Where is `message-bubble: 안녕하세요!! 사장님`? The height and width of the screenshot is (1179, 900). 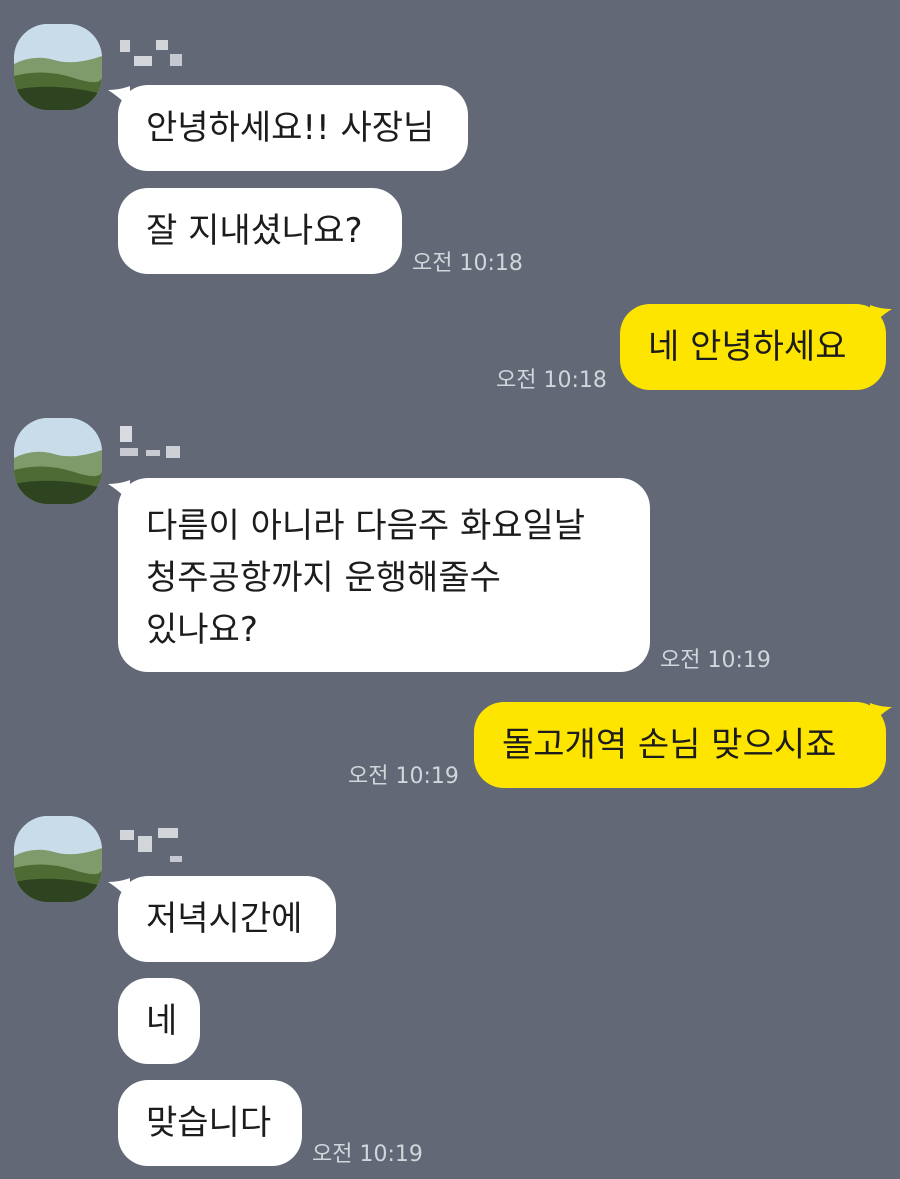
message-bubble: 안녕하세요!! 사장님 is located at coordinates (293, 128).